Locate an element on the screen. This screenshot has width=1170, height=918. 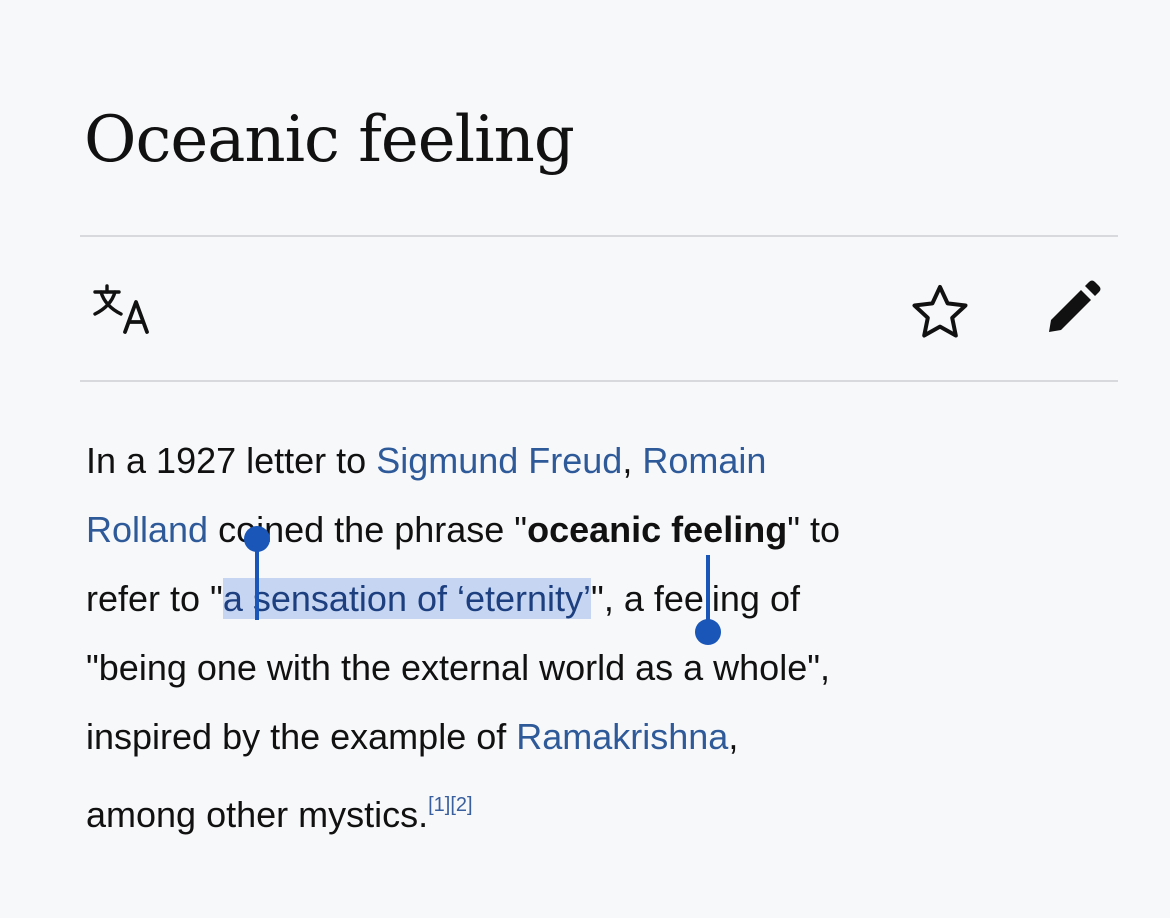
bold-term: oceanic feeling is located at coordinates (657, 529).